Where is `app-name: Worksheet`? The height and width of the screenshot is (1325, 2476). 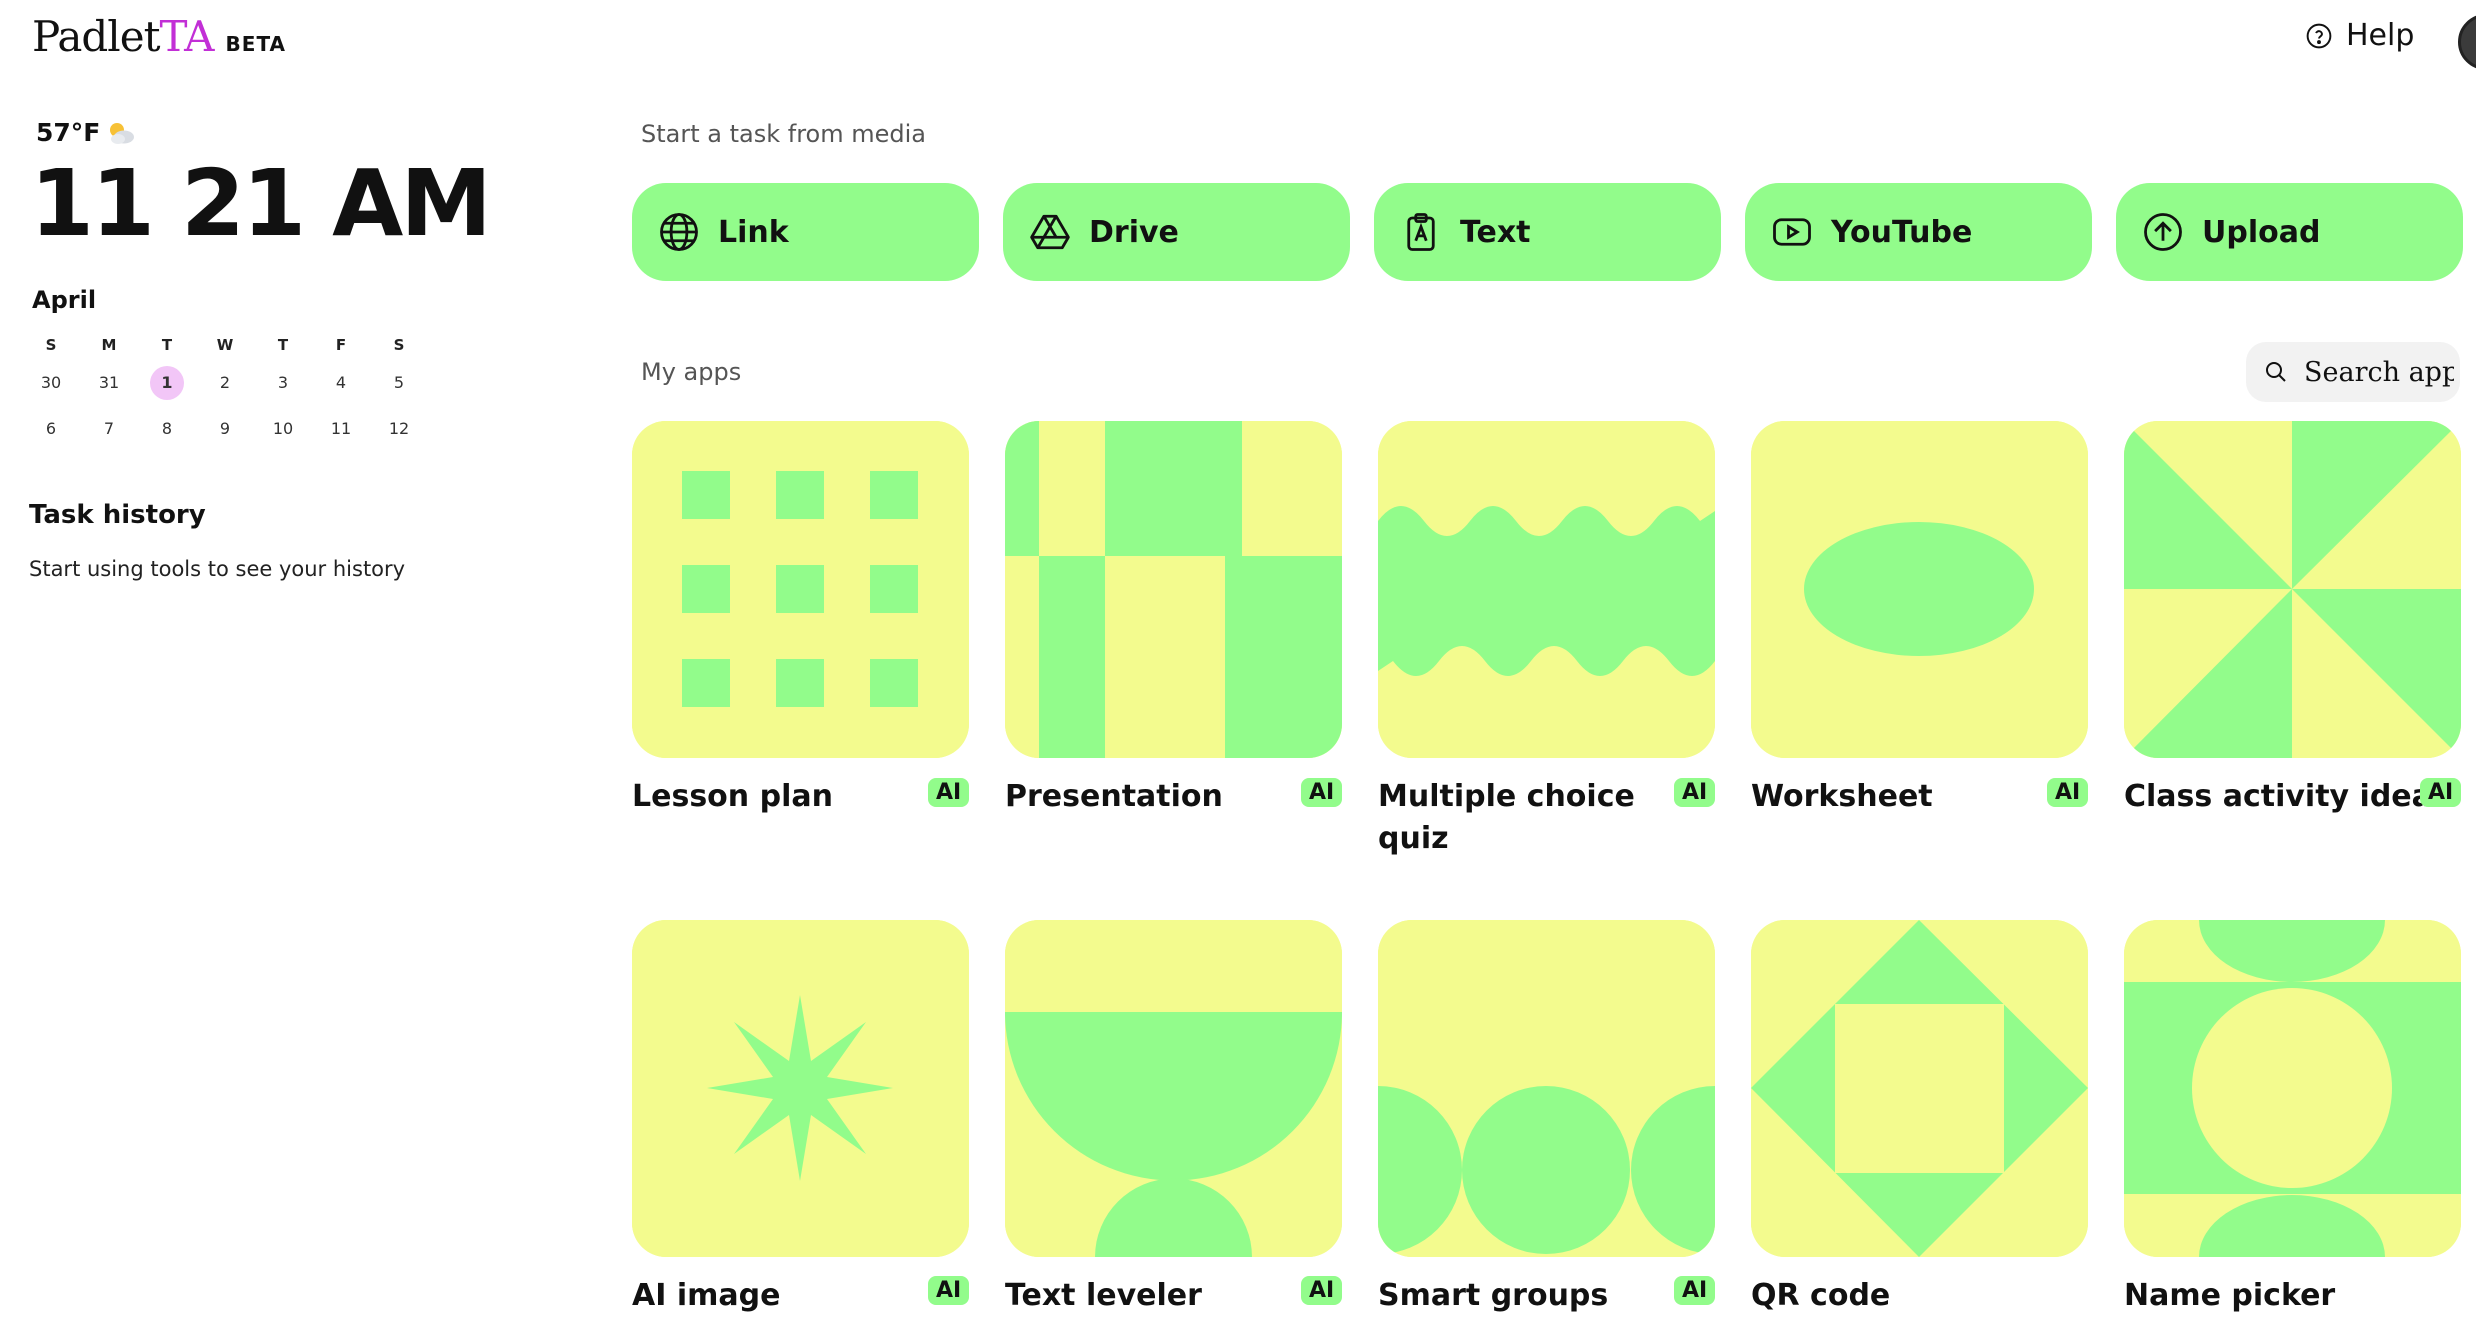 app-name: Worksheet is located at coordinates (1842, 796).